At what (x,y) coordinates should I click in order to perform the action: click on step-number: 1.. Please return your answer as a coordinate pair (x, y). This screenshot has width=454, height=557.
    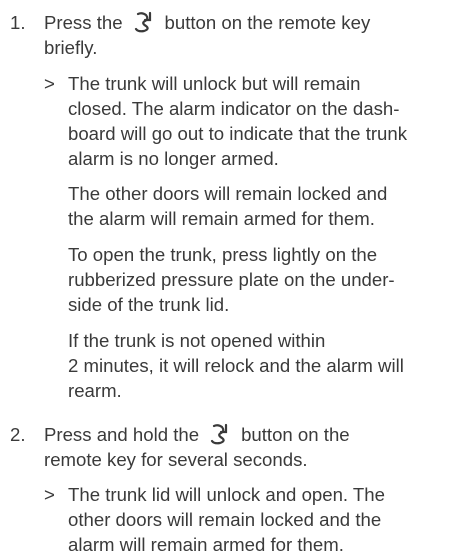
    Looking at the image, I should click on (18, 22).